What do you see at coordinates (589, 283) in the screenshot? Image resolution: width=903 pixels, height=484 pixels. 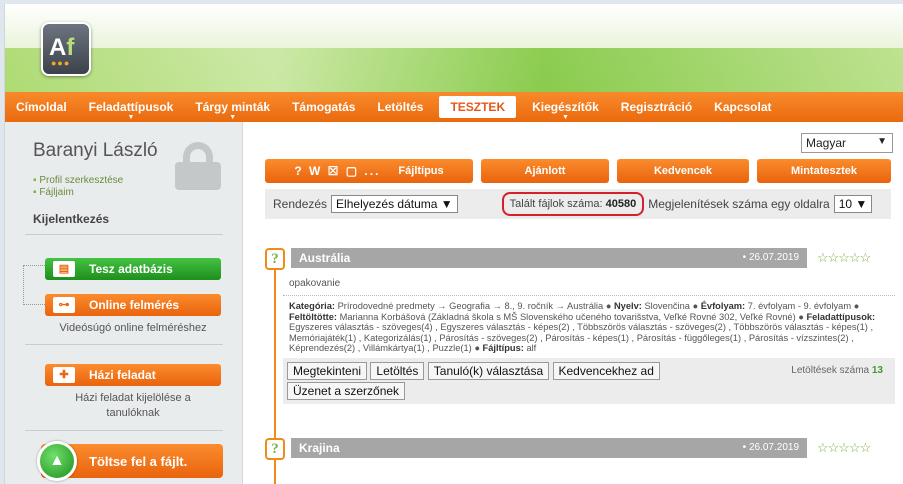 I see `card-subtitle: opakovanie` at bounding box center [589, 283].